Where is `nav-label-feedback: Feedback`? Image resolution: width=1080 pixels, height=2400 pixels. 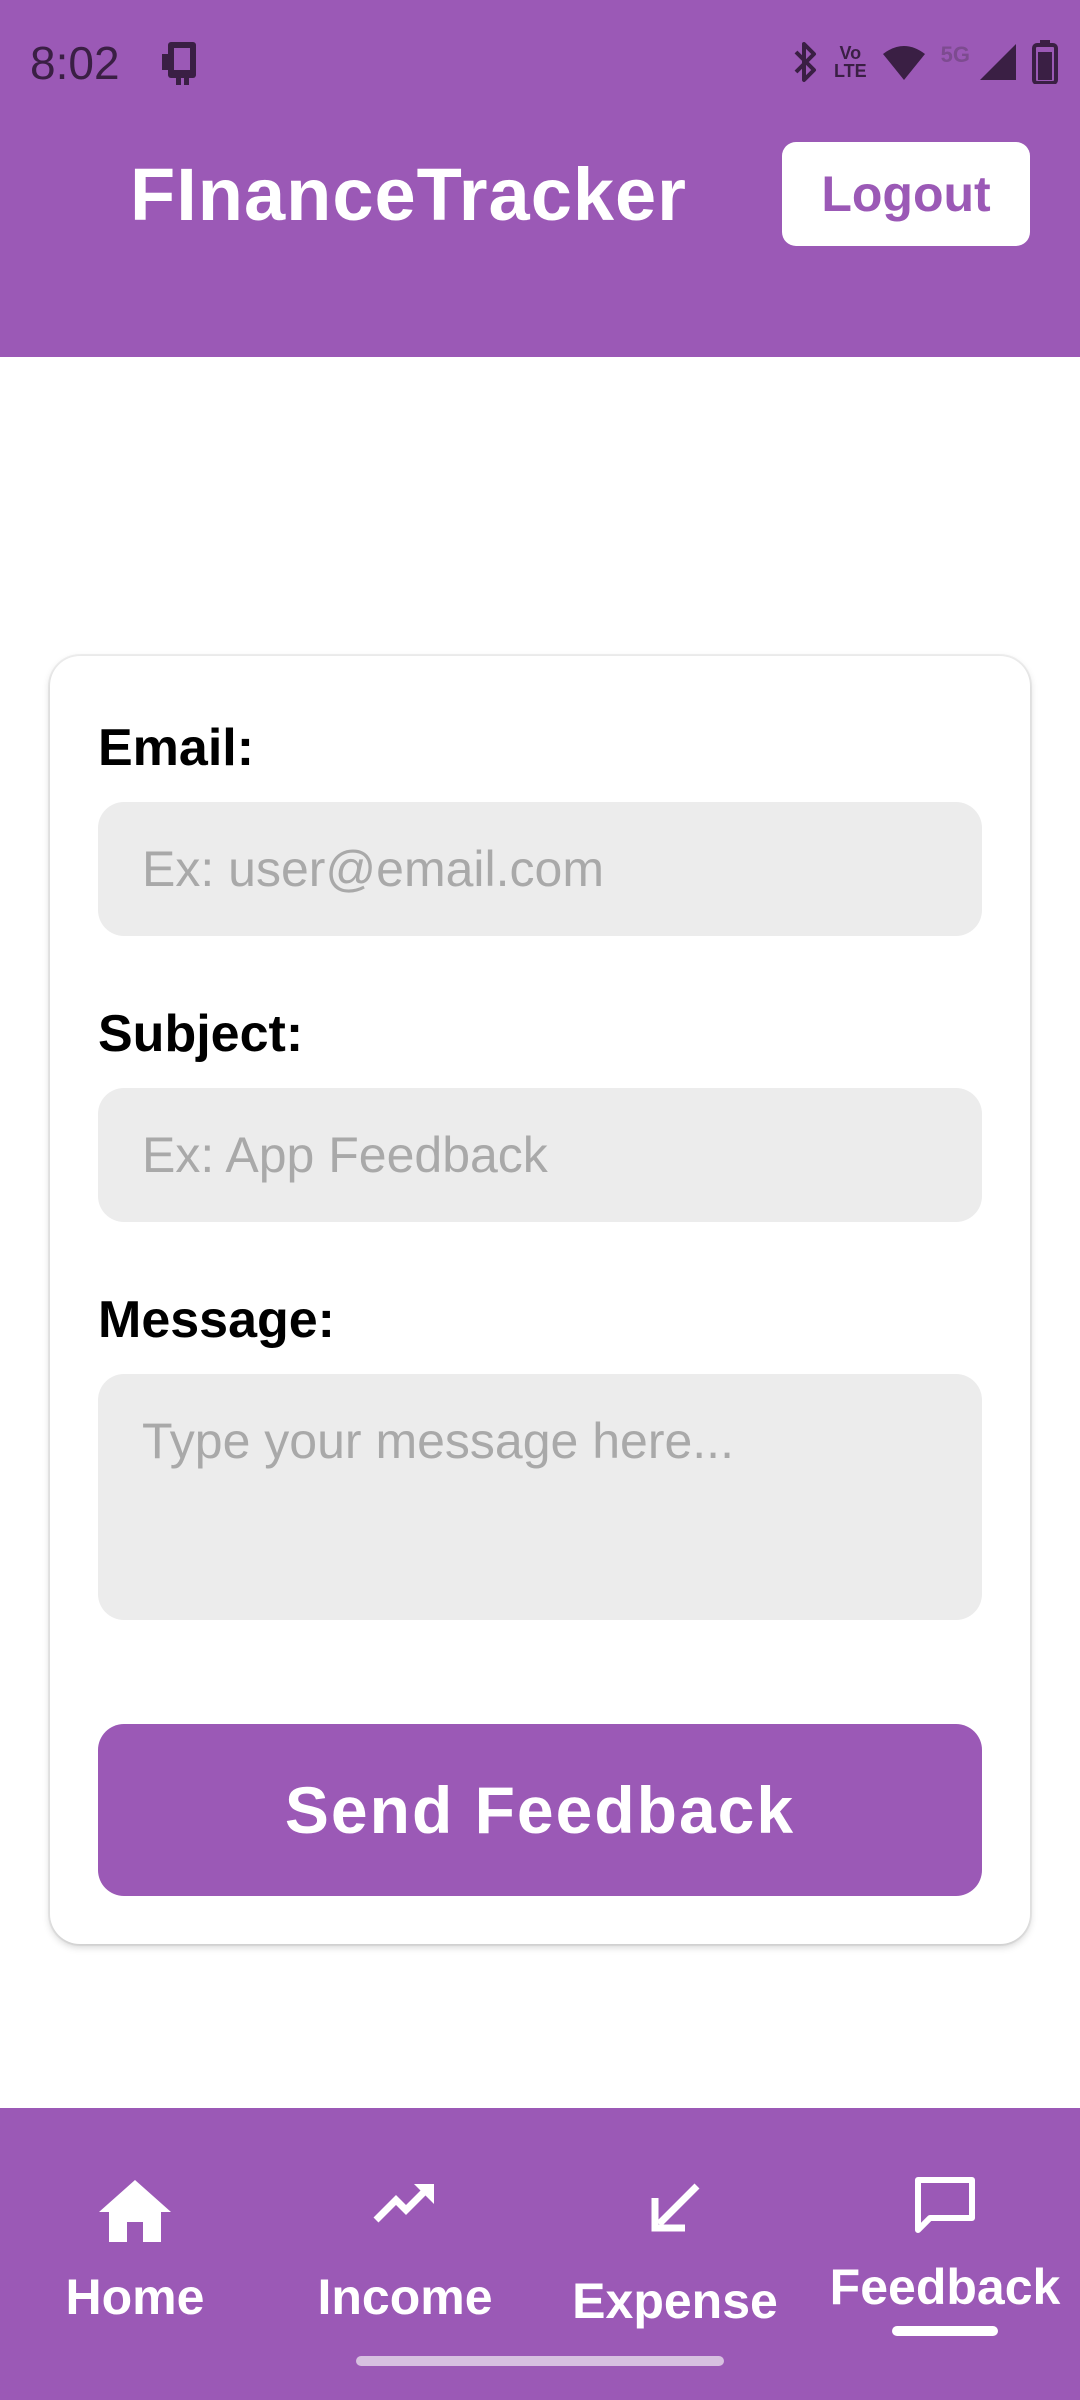 nav-label-feedback: Feedback is located at coordinates (945, 2287).